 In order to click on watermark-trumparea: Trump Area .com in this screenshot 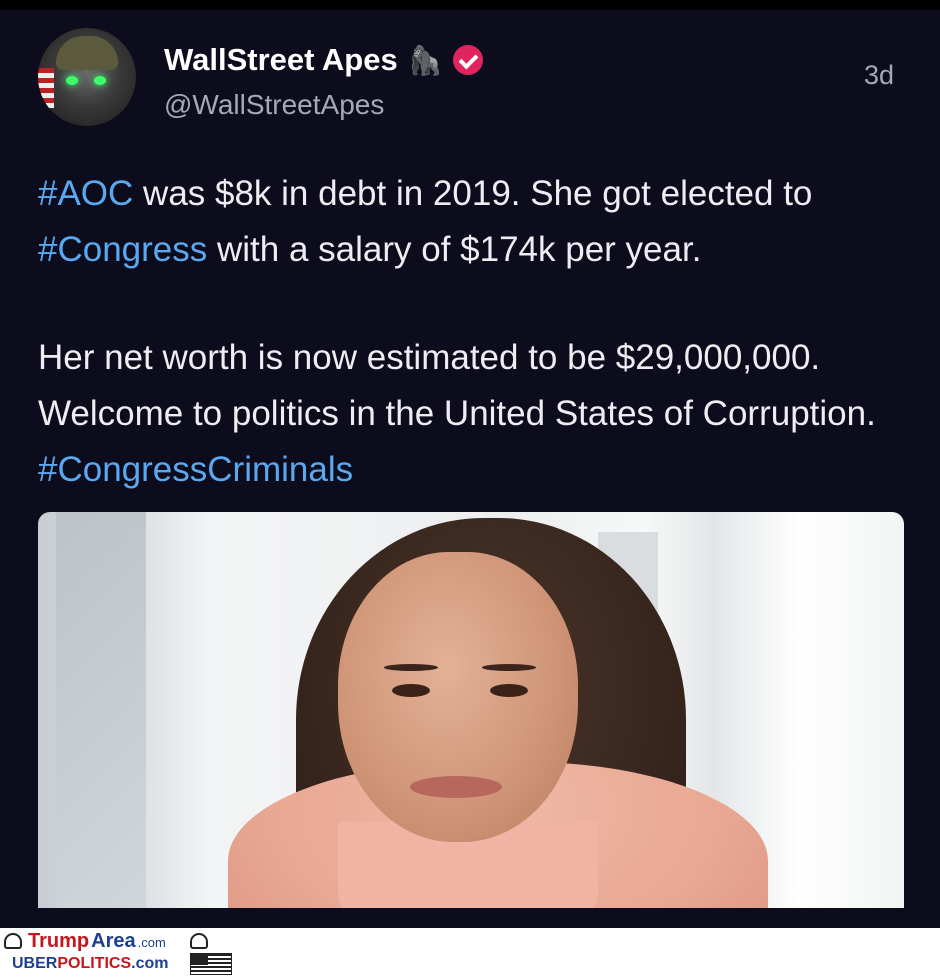, I will do `click(97, 941)`.